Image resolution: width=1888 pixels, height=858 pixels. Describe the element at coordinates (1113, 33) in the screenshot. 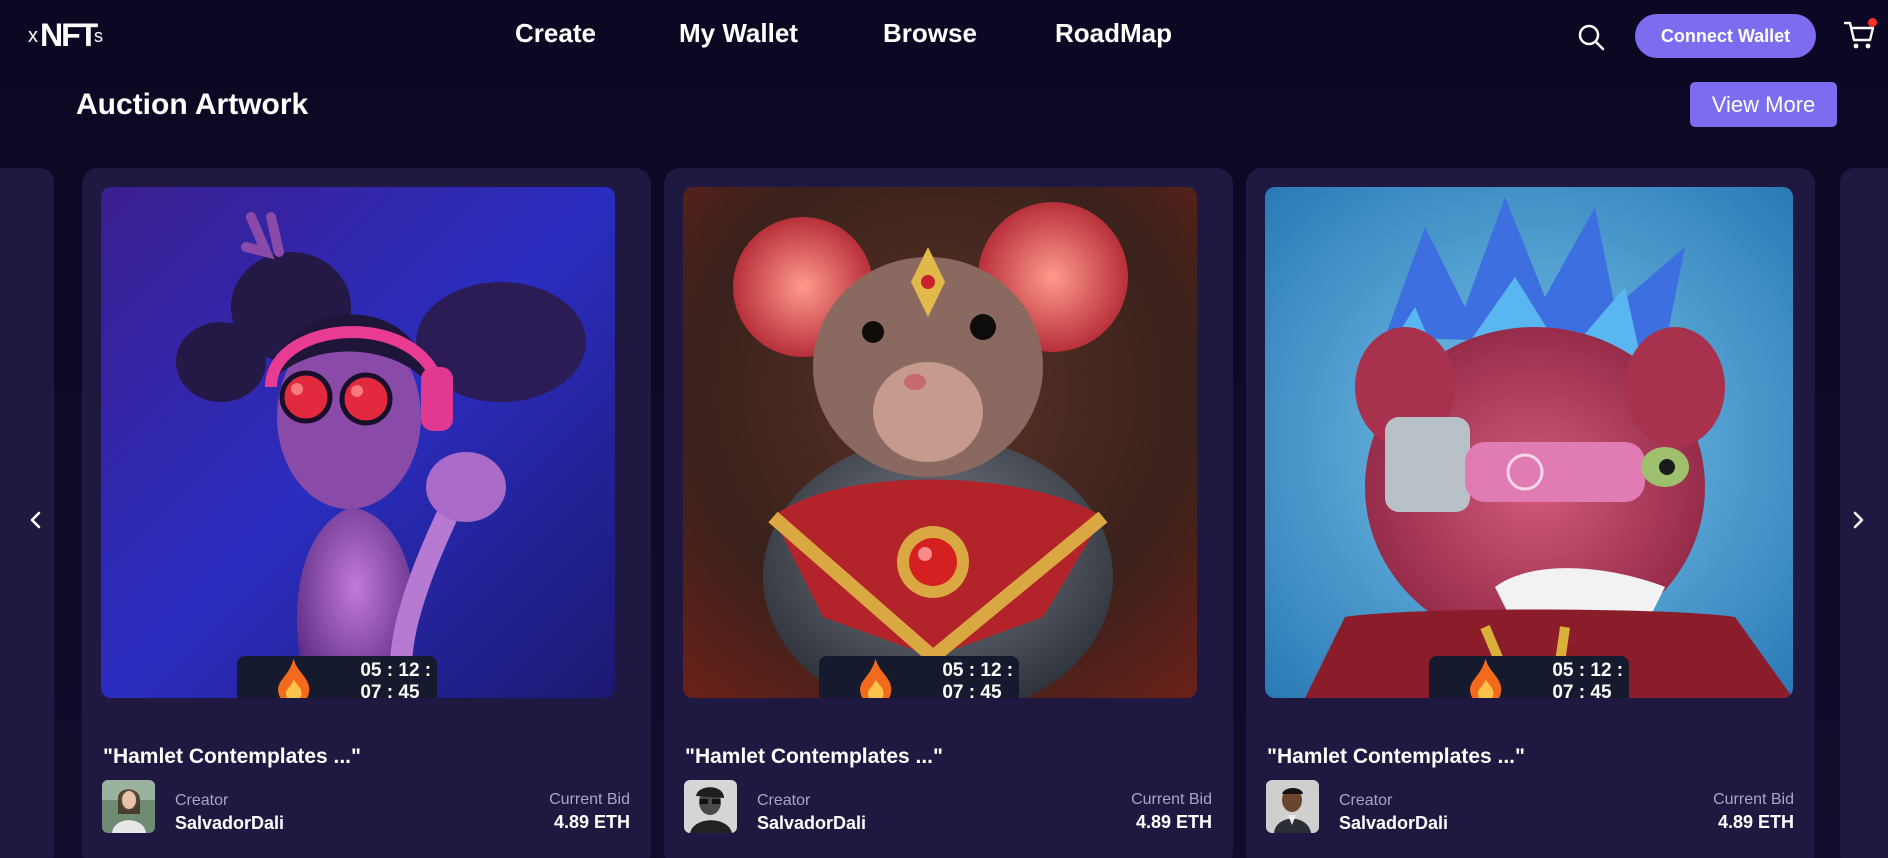

I see `nav-roadmap: RoadMap` at that location.